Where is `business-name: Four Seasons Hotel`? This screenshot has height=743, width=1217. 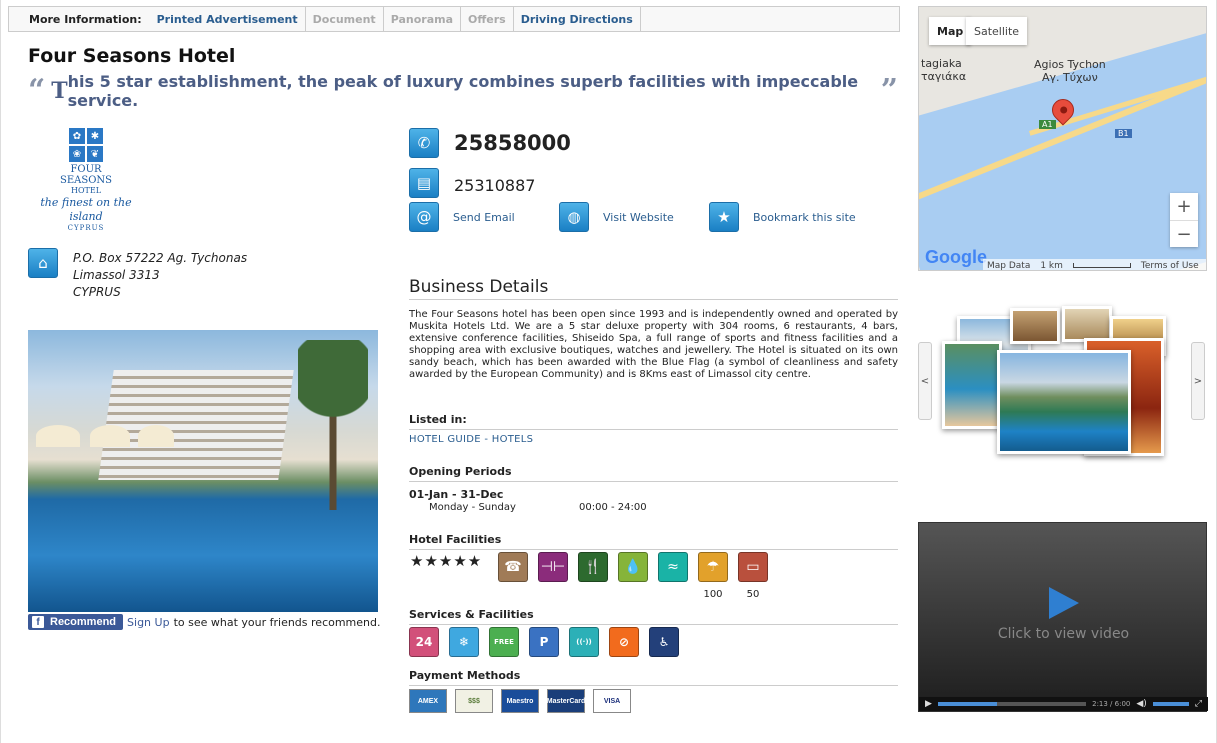
business-name: Four Seasons Hotel is located at coordinates (132, 56).